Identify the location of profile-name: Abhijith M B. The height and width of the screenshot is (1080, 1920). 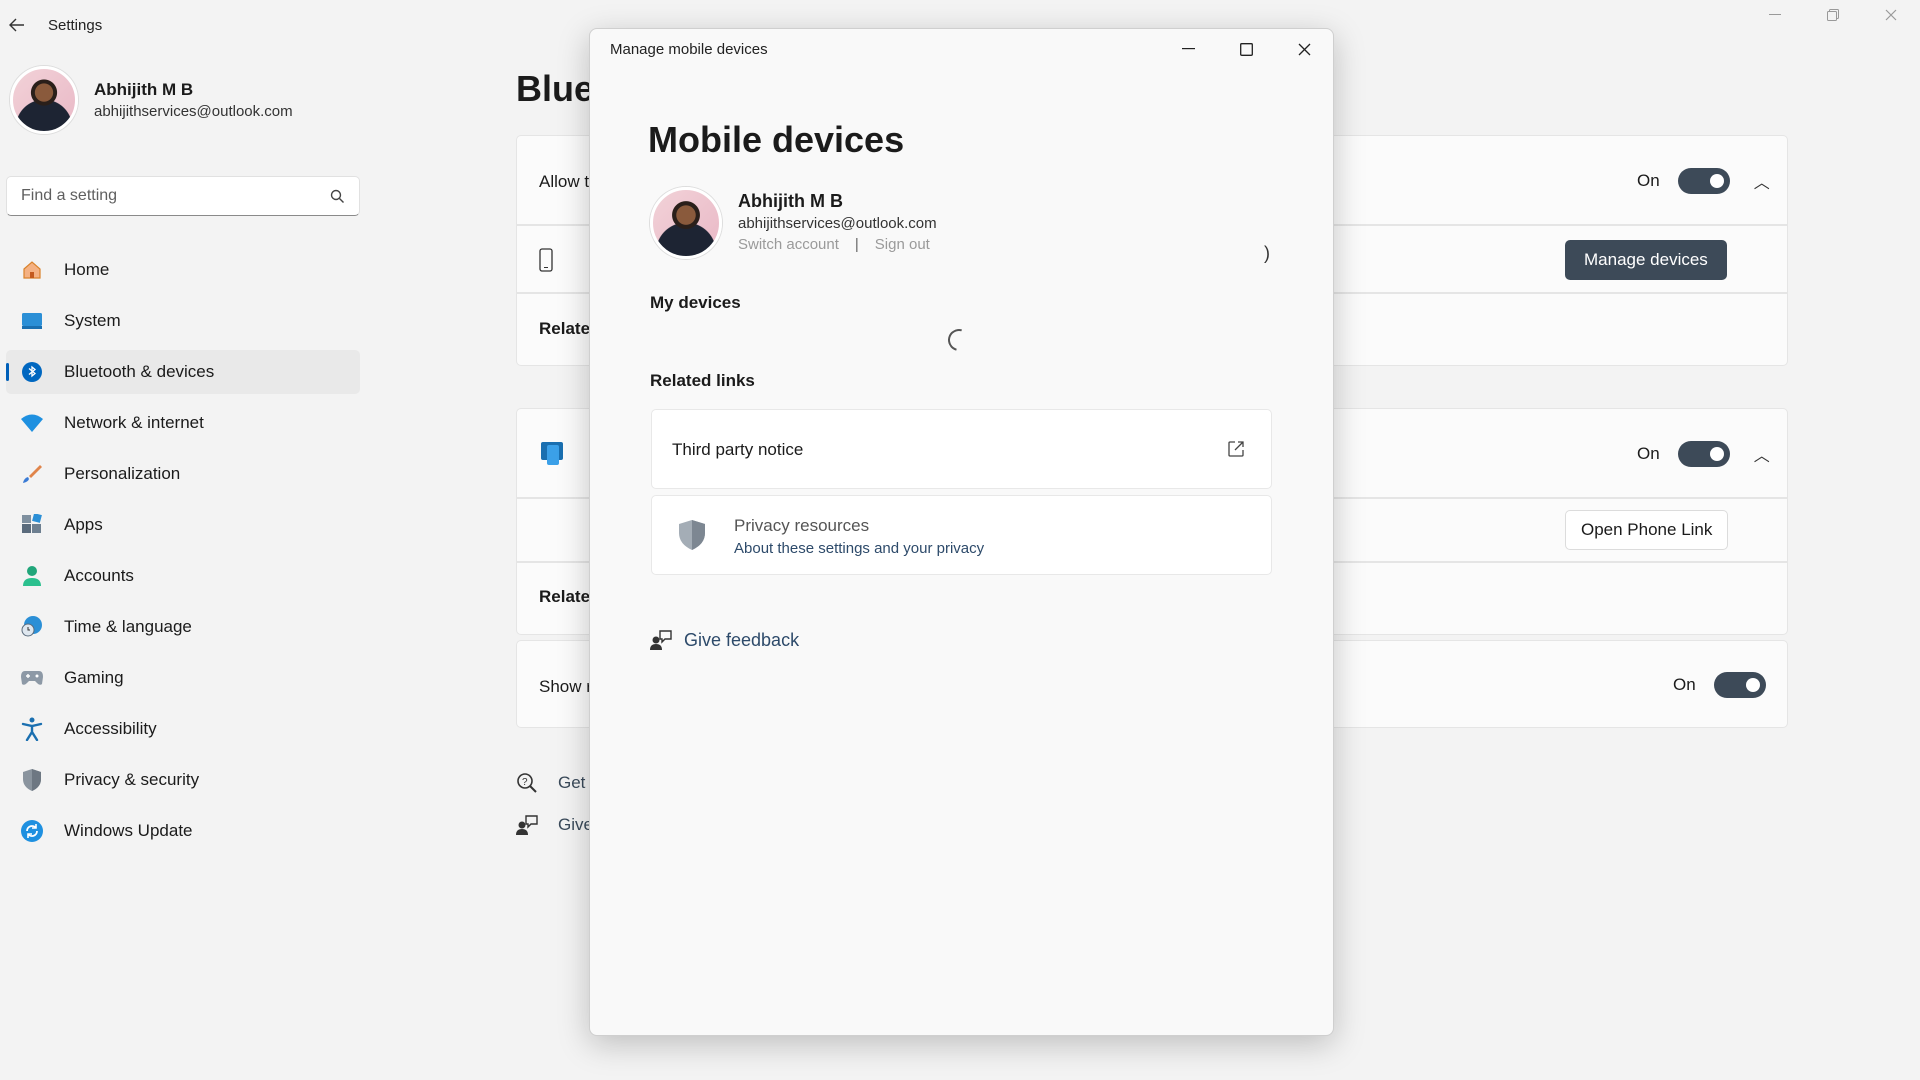
(144, 89).